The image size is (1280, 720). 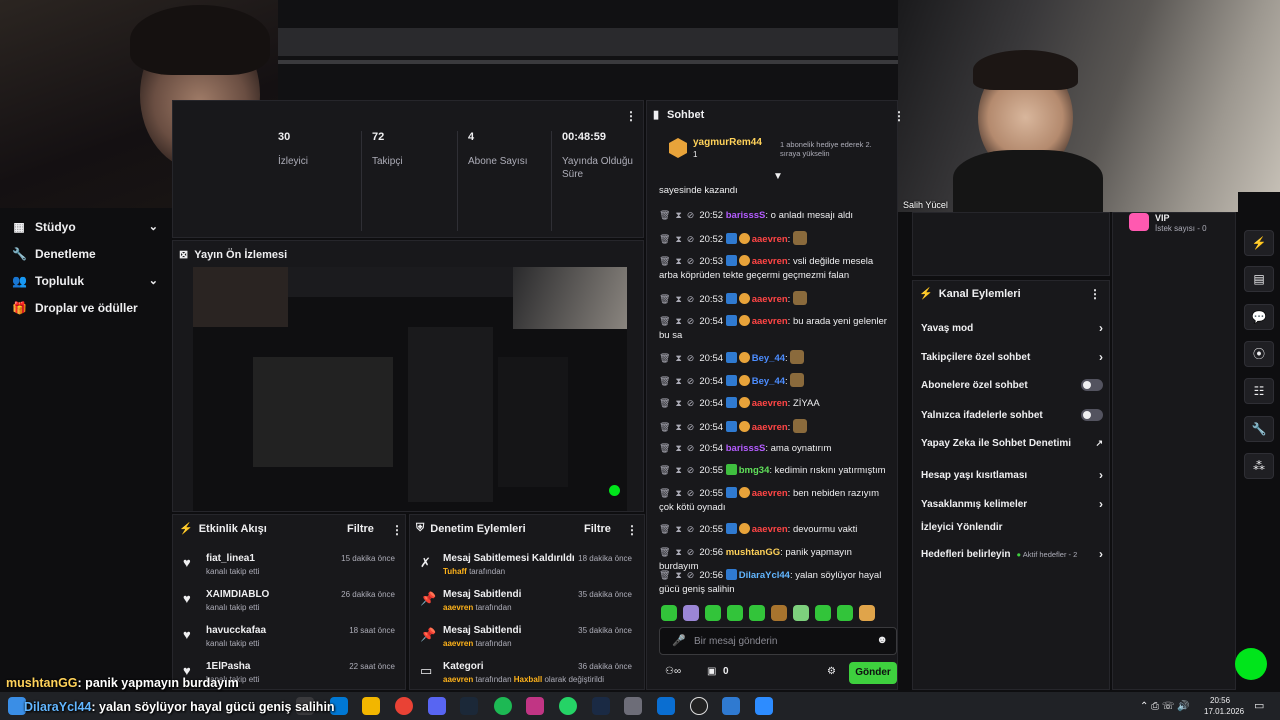 I want to click on document-icon: ▤, so click(x=1259, y=279).